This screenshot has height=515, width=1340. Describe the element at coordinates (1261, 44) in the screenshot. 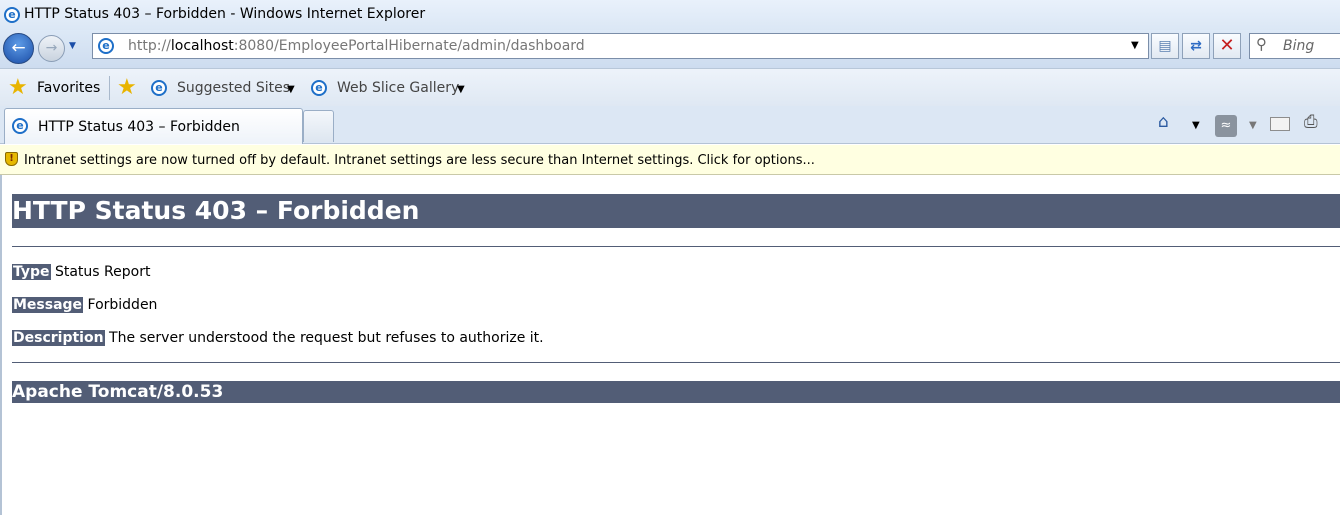

I see `search-icon: ⚲` at that location.